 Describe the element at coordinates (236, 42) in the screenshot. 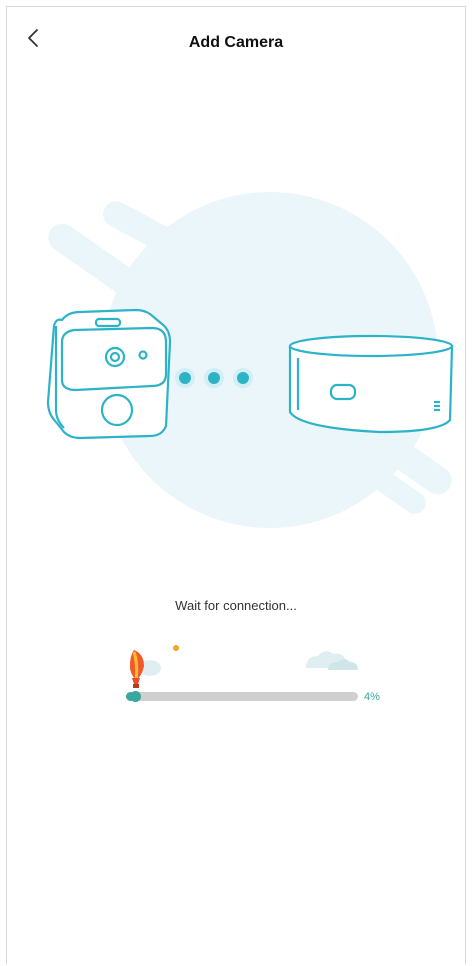

I see `page-title: Add Camera` at that location.